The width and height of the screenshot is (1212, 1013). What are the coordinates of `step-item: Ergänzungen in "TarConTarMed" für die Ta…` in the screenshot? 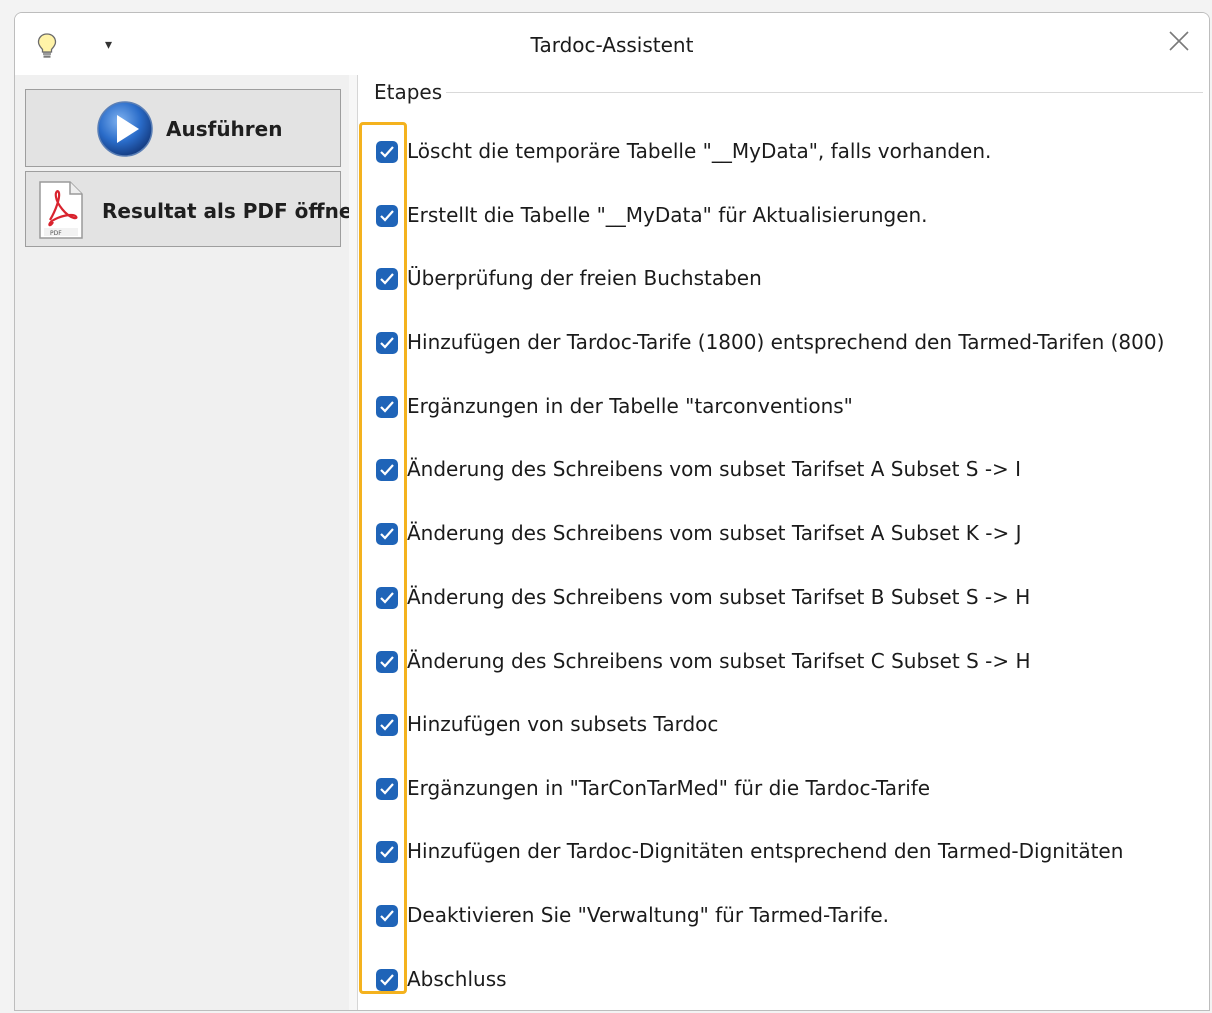 It's located at (780, 790).